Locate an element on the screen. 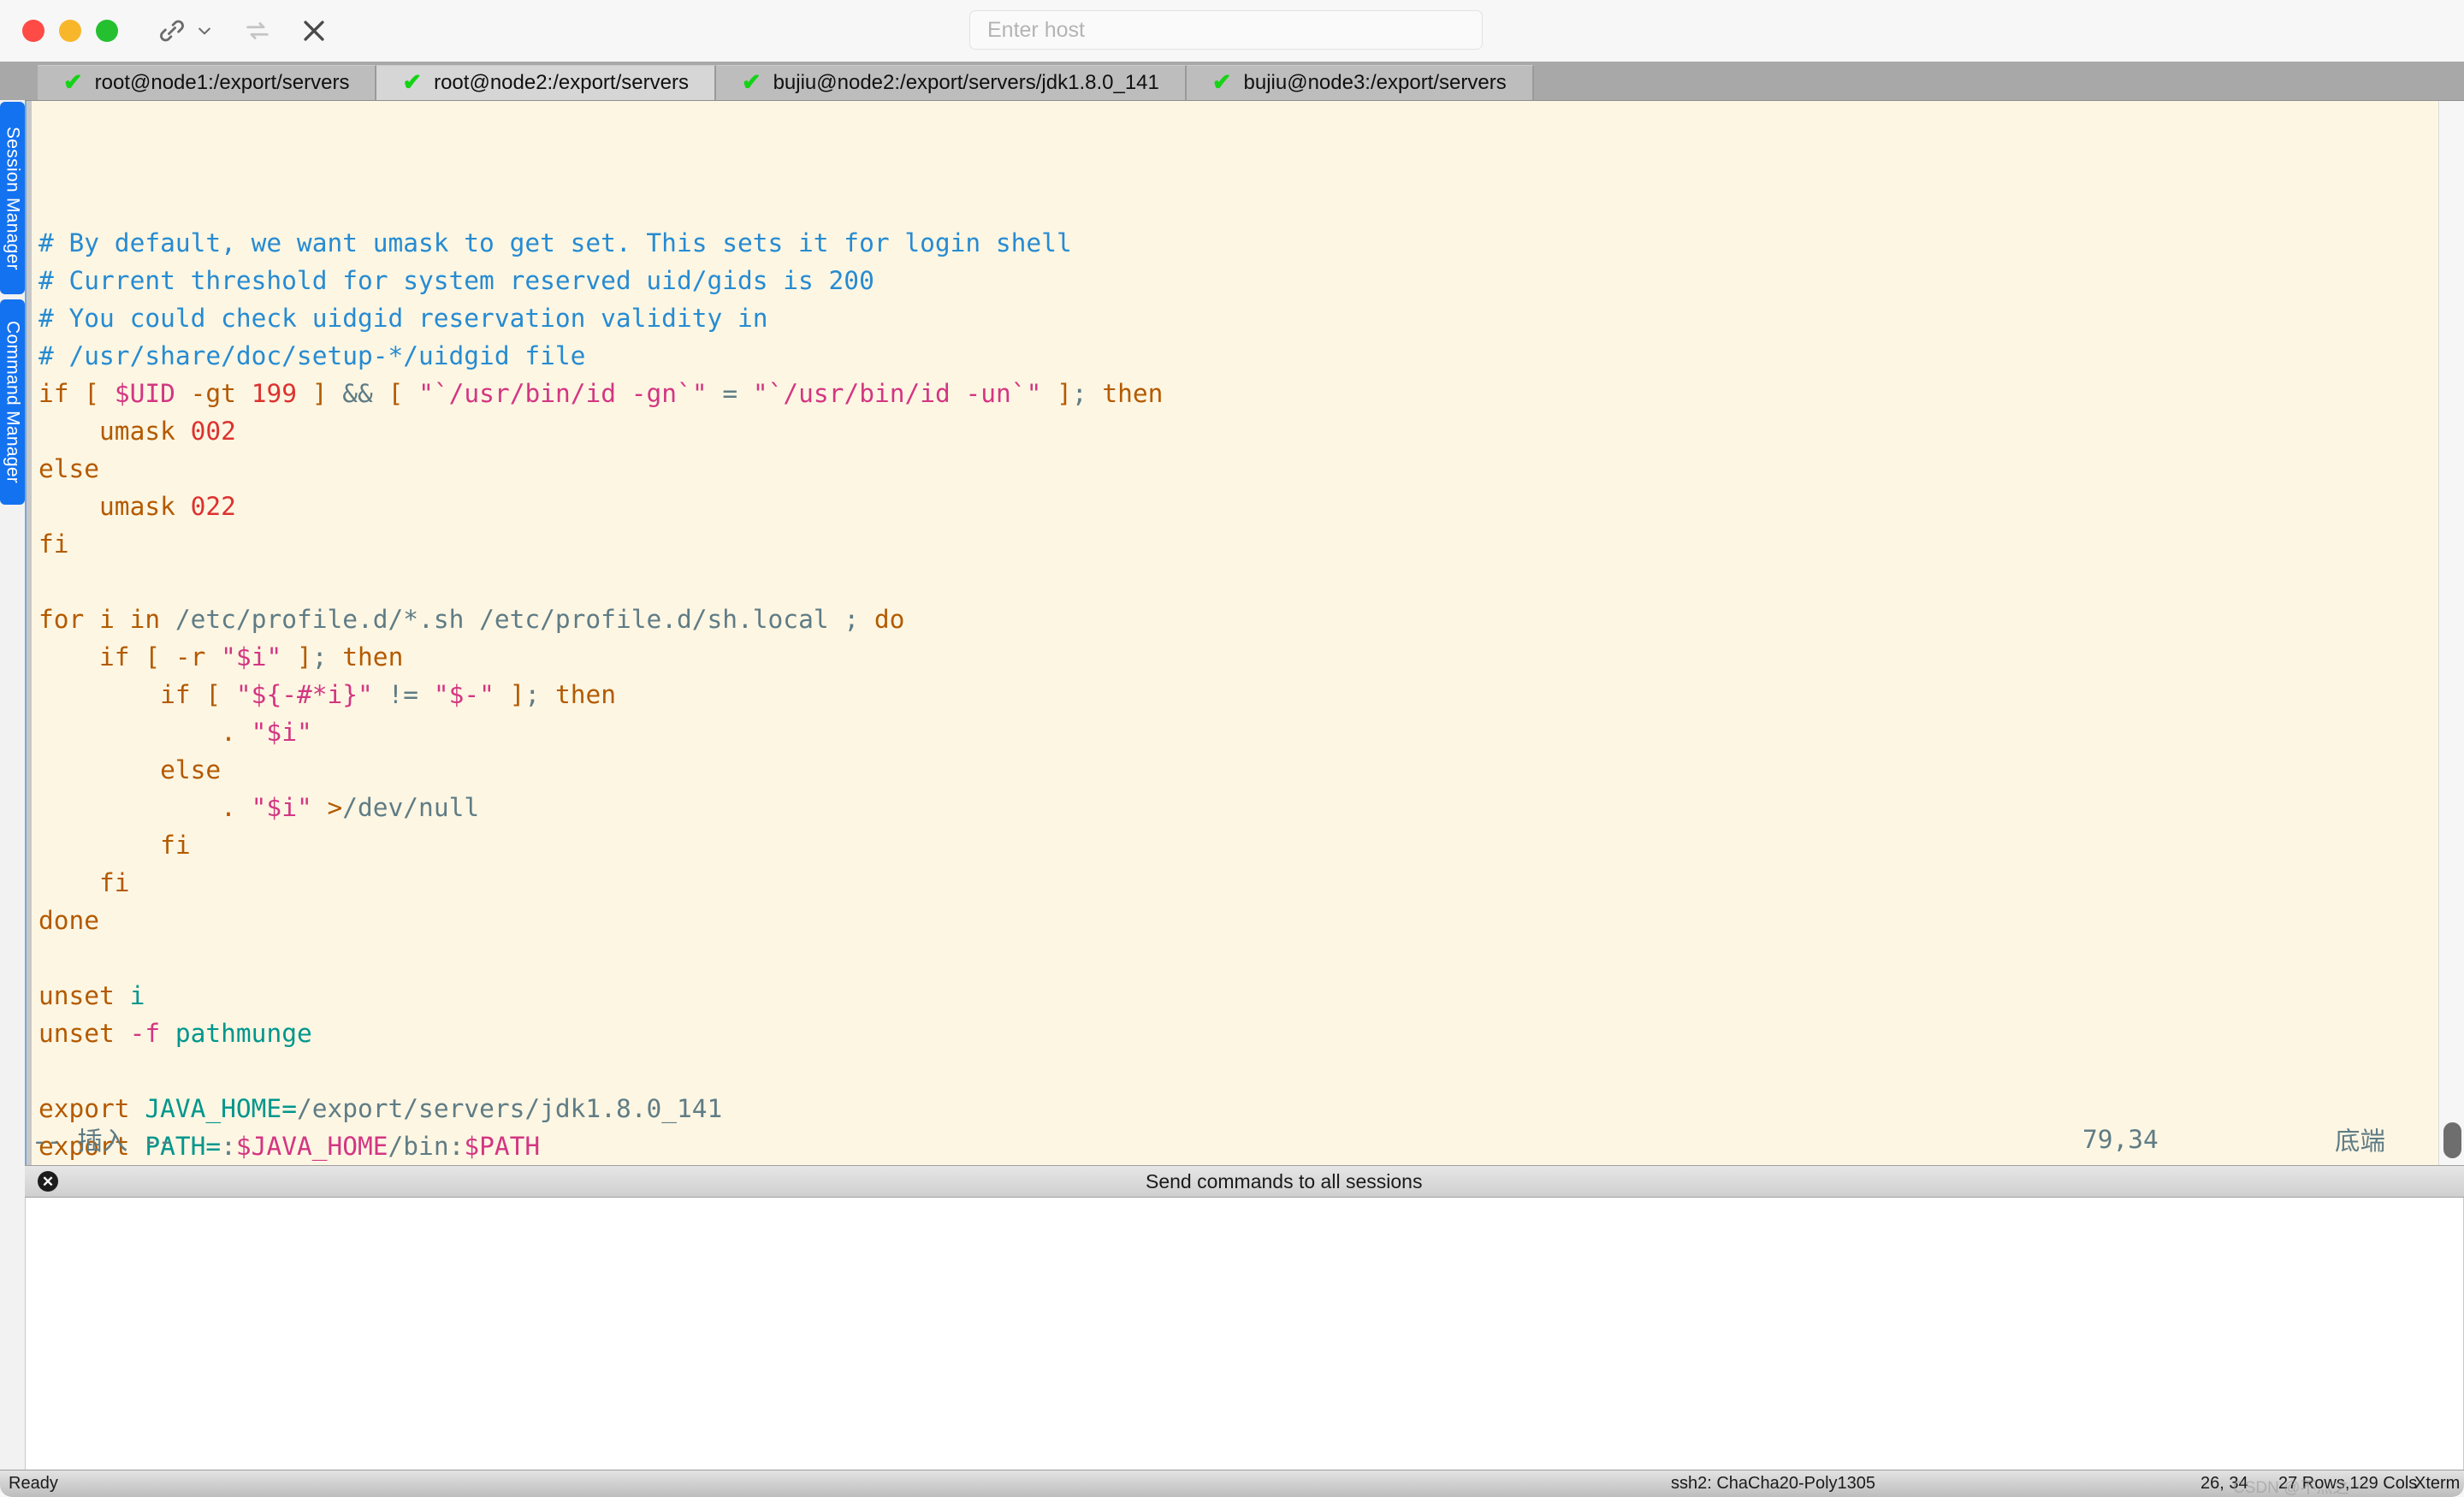  terminal-scrollbar is located at coordinates (2451, 633).